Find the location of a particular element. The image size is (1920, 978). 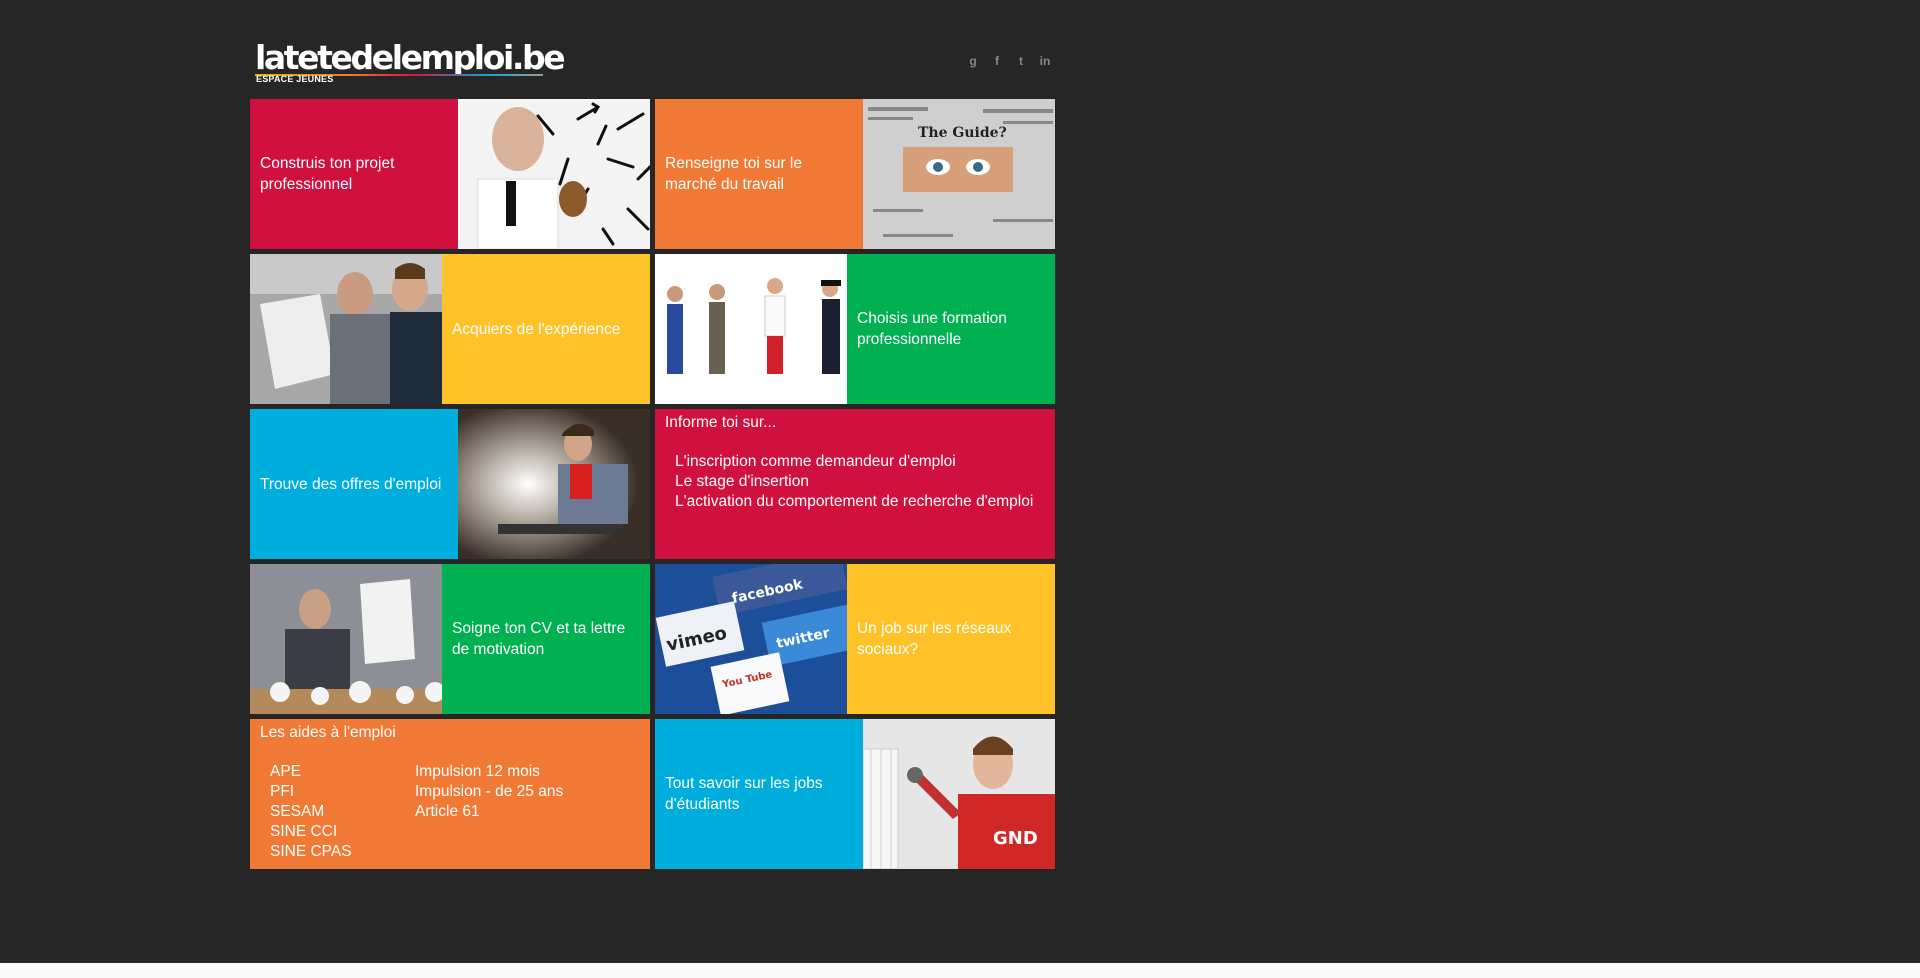

google-plus-icon: g is located at coordinates (973, 61).